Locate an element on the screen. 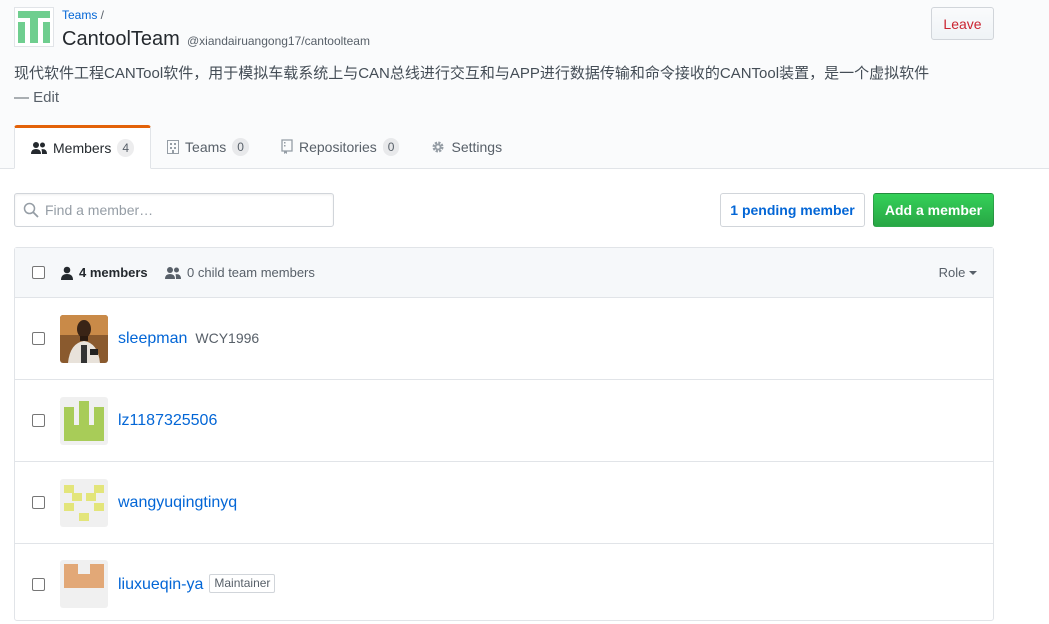 The image size is (1049, 624). tab-teams-count: 0 is located at coordinates (240, 146).